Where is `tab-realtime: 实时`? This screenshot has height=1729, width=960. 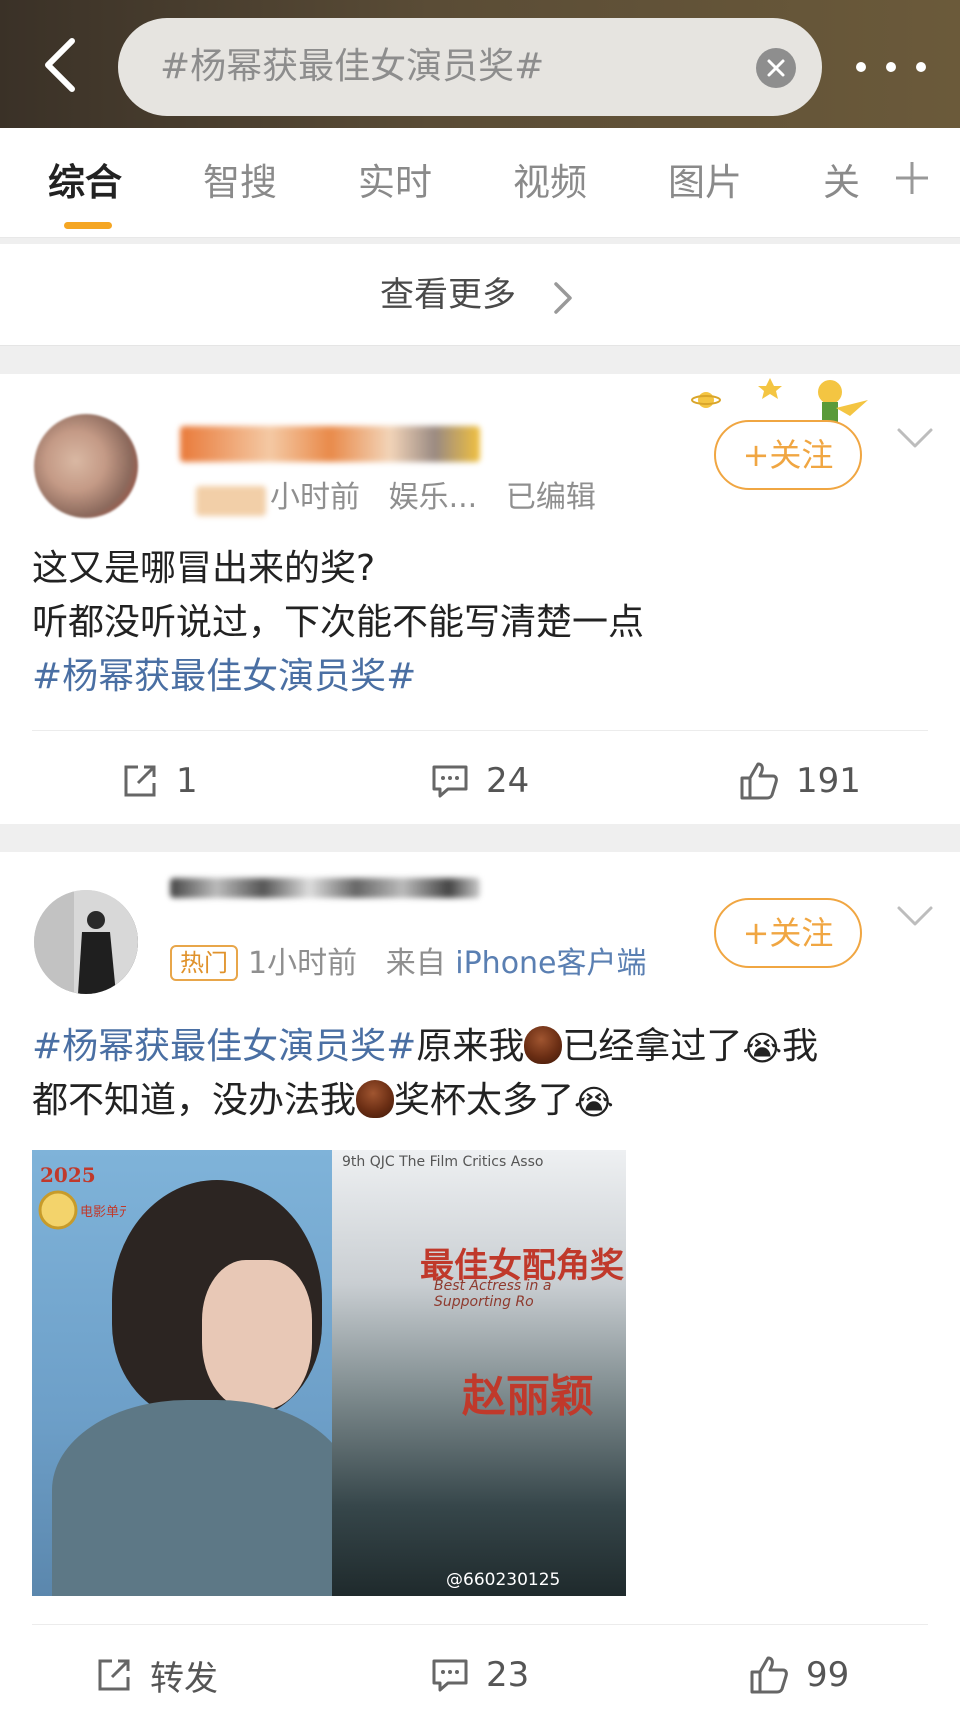 tab-realtime: 实时 is located at coordinates (395, 183).